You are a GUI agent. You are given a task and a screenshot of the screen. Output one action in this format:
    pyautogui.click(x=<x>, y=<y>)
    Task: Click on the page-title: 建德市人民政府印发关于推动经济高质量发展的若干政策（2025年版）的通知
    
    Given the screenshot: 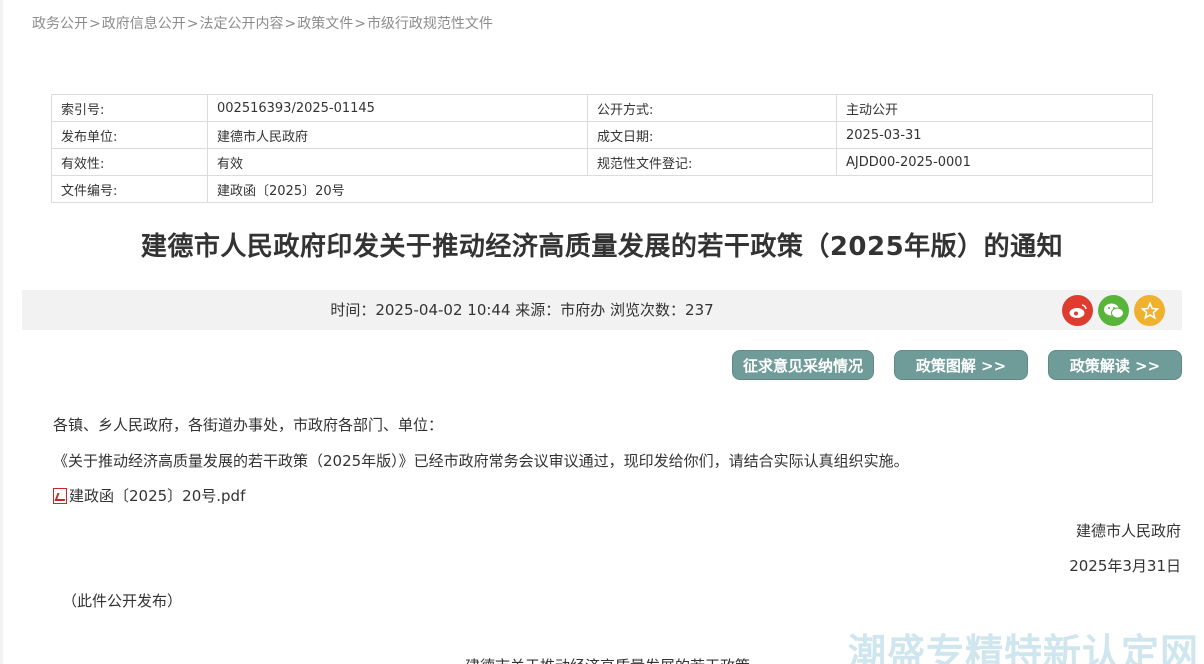 What is the action you would take?
    pyautogui.click(x=602, y=247)
    